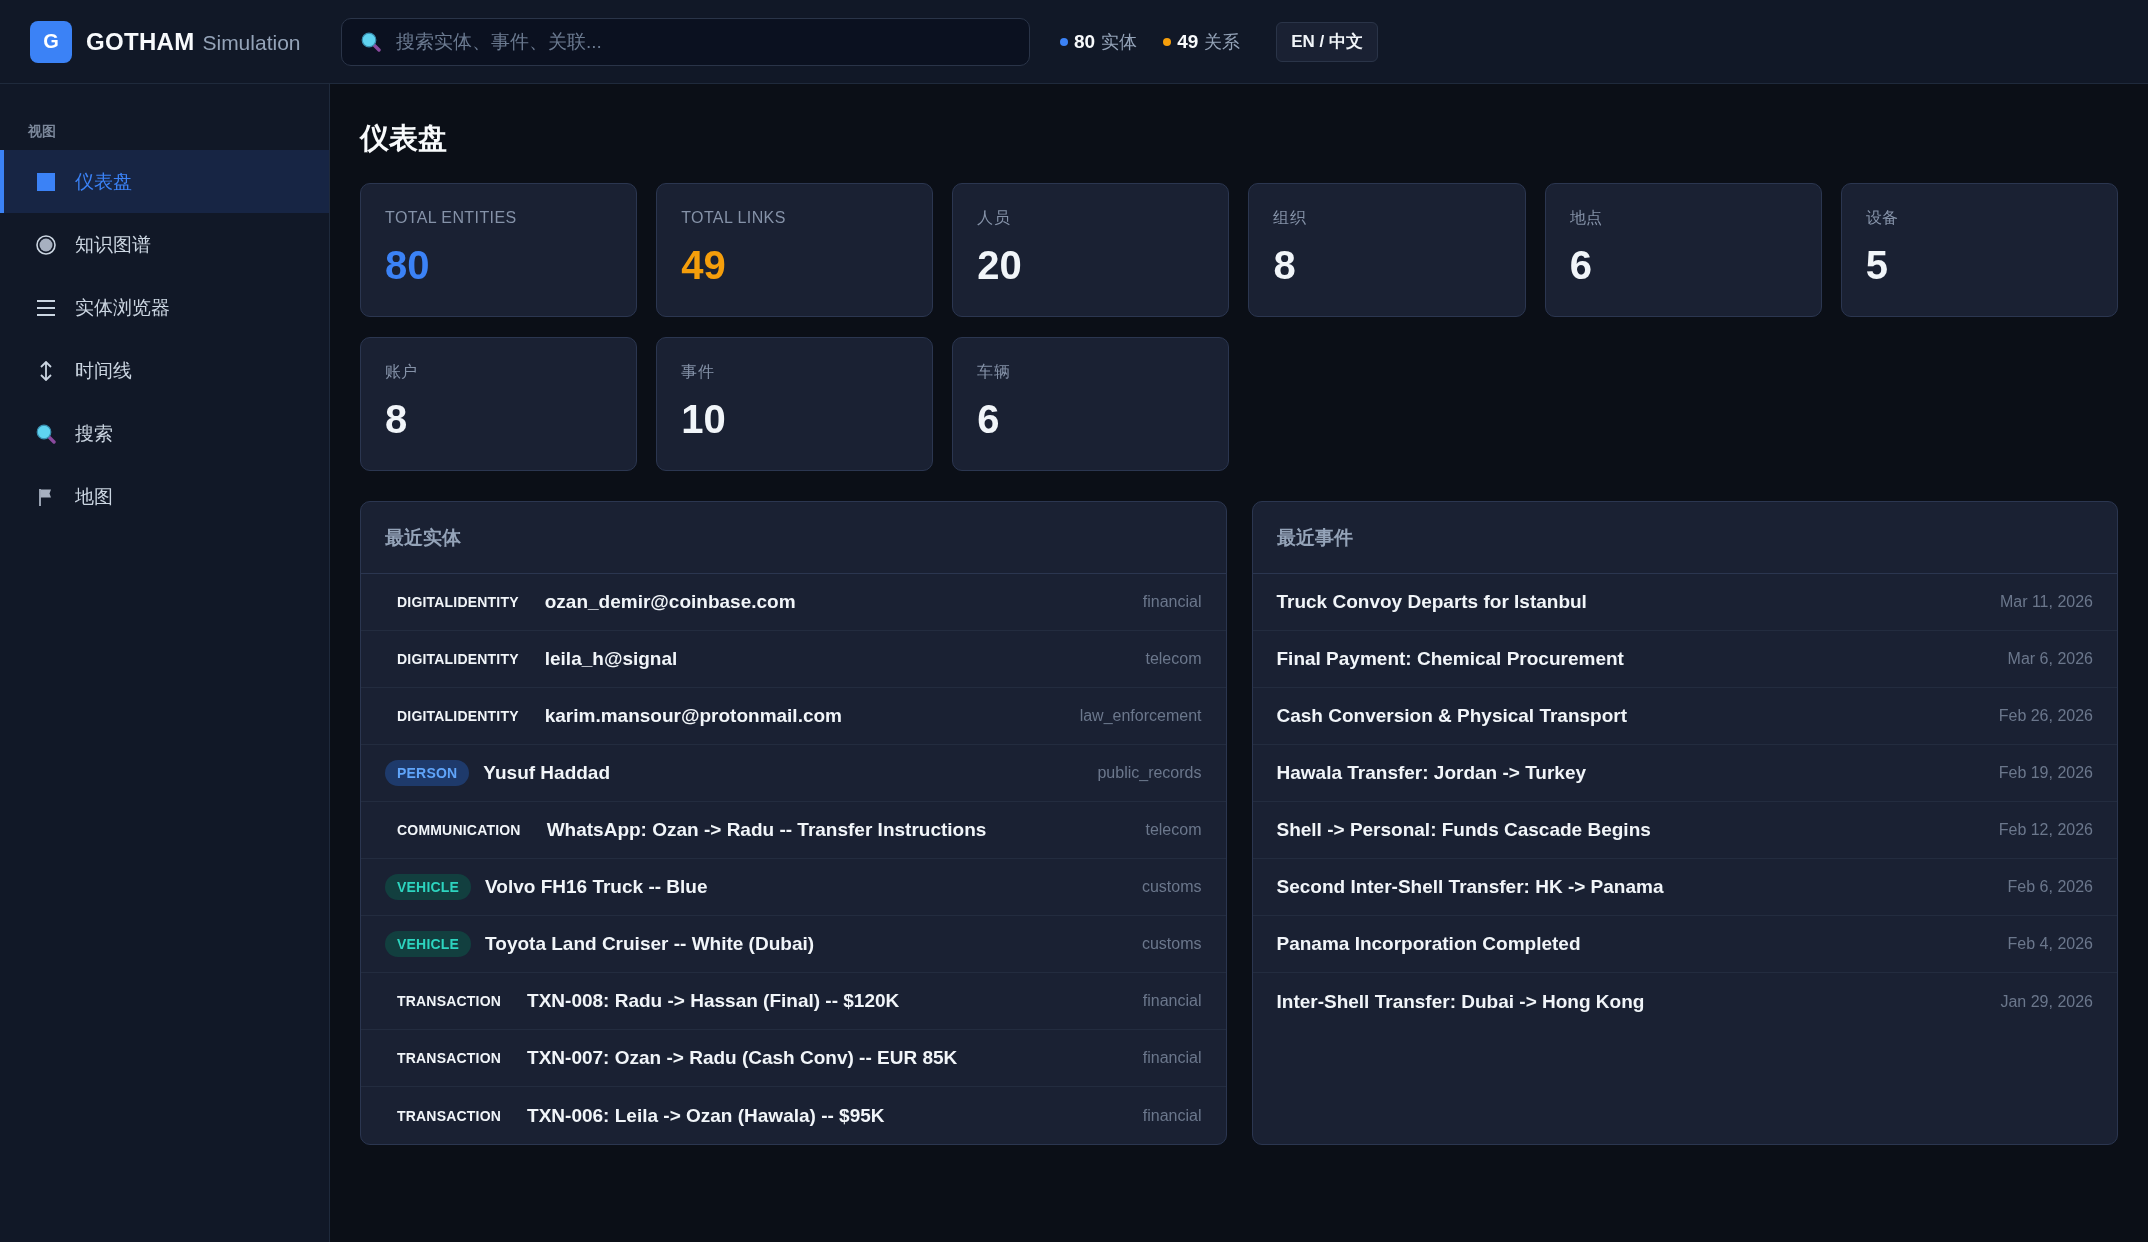 The width and height of the screenshot is (2148, 1242). Describe the element at coordinates (423, 537) in the screenshot. I see `panel-title: 最近实体` at that location.